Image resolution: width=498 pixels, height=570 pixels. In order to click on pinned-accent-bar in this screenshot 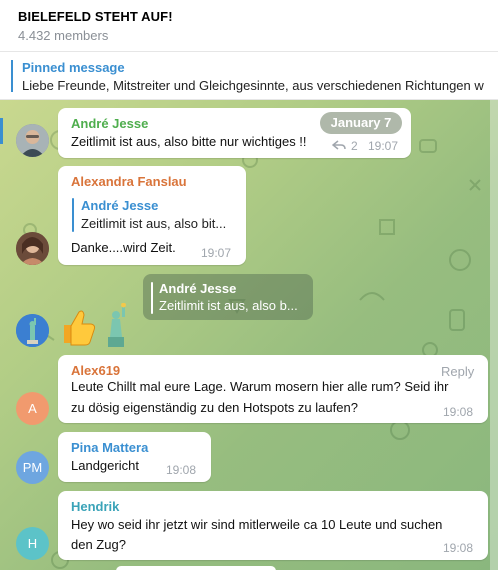, I will do `click(12, 76)`.